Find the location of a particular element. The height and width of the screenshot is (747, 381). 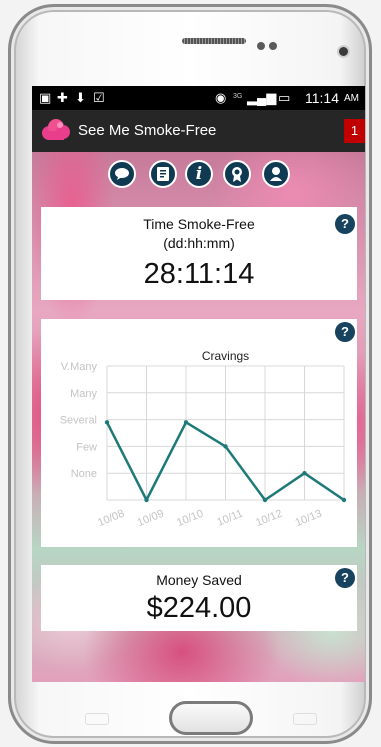

journal-icon is located at coordinates (163, 174).